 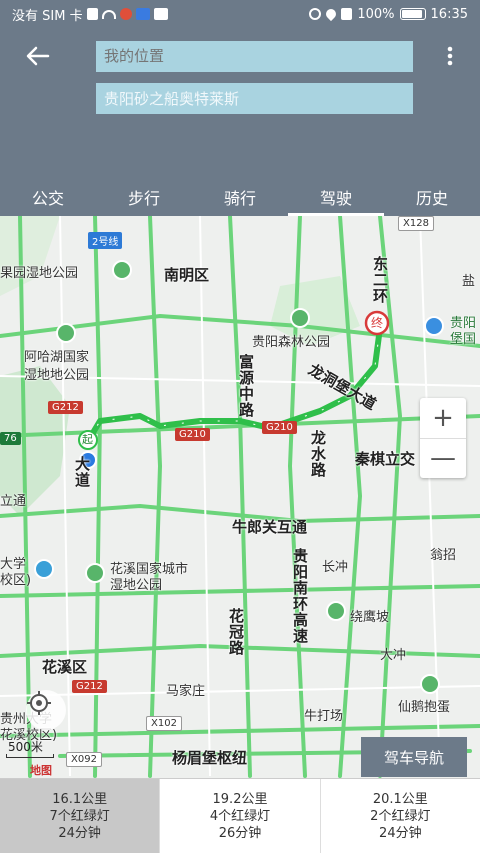 What do you see at coordinates (377, 322) in the screenshot?
I see `end-marker: 终` at bounding box center [377, 322].